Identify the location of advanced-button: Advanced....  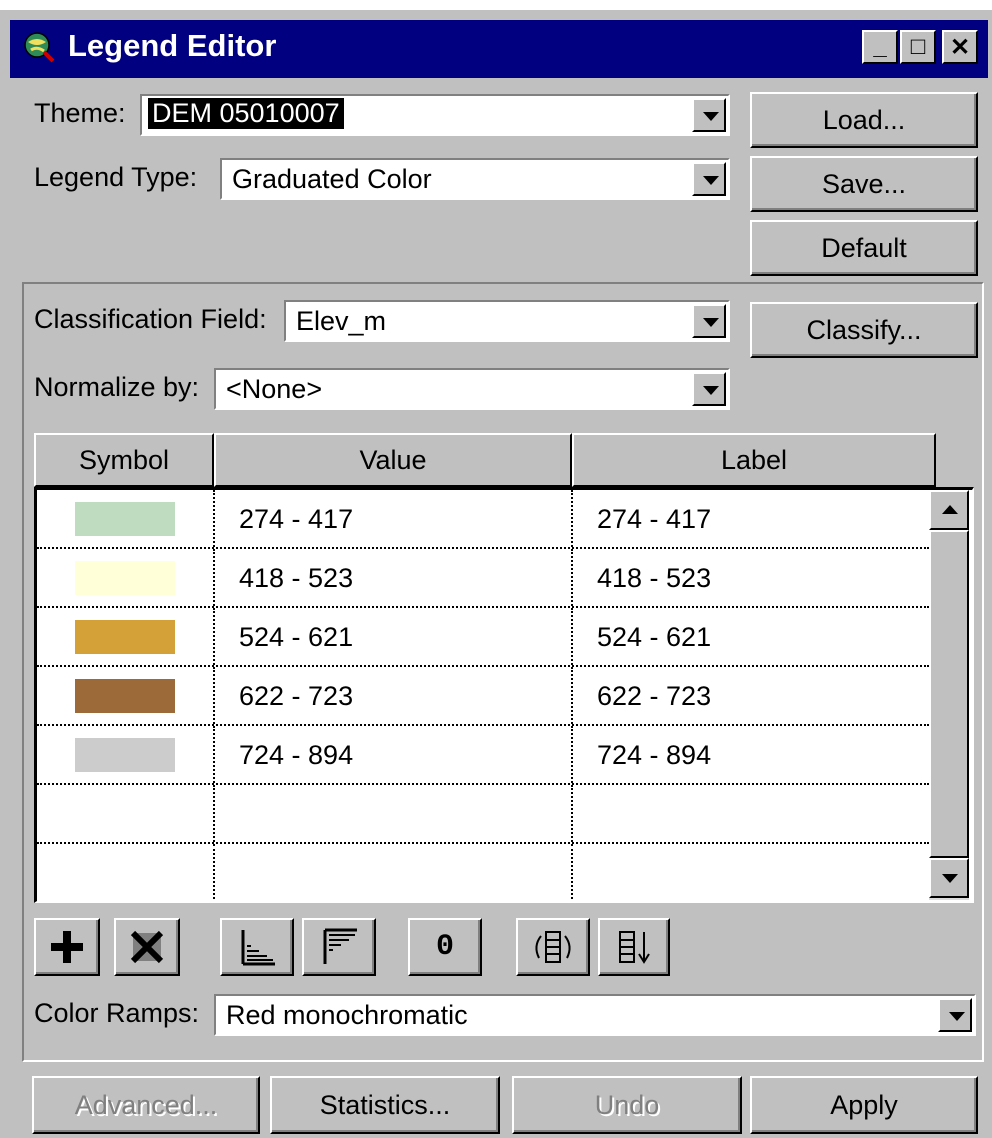
(146, 1105).